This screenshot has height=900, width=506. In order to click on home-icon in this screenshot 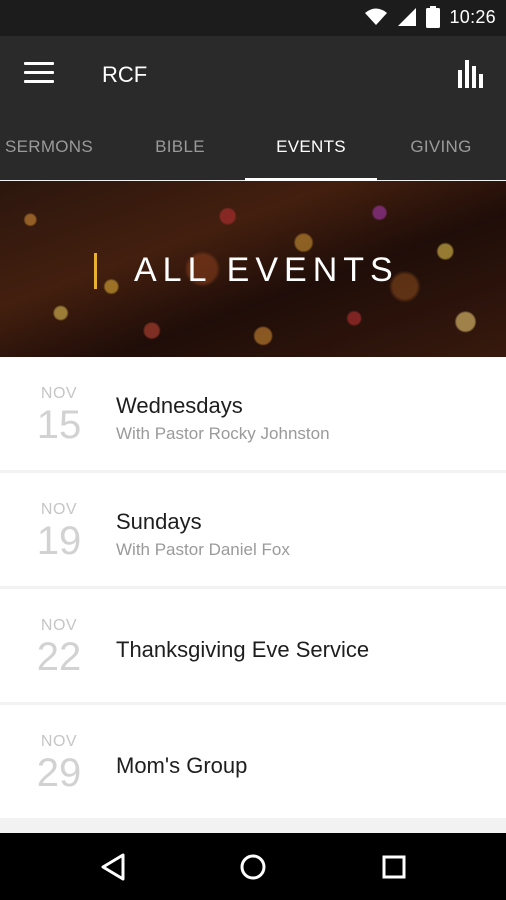, I will do `click(253, 867)`.